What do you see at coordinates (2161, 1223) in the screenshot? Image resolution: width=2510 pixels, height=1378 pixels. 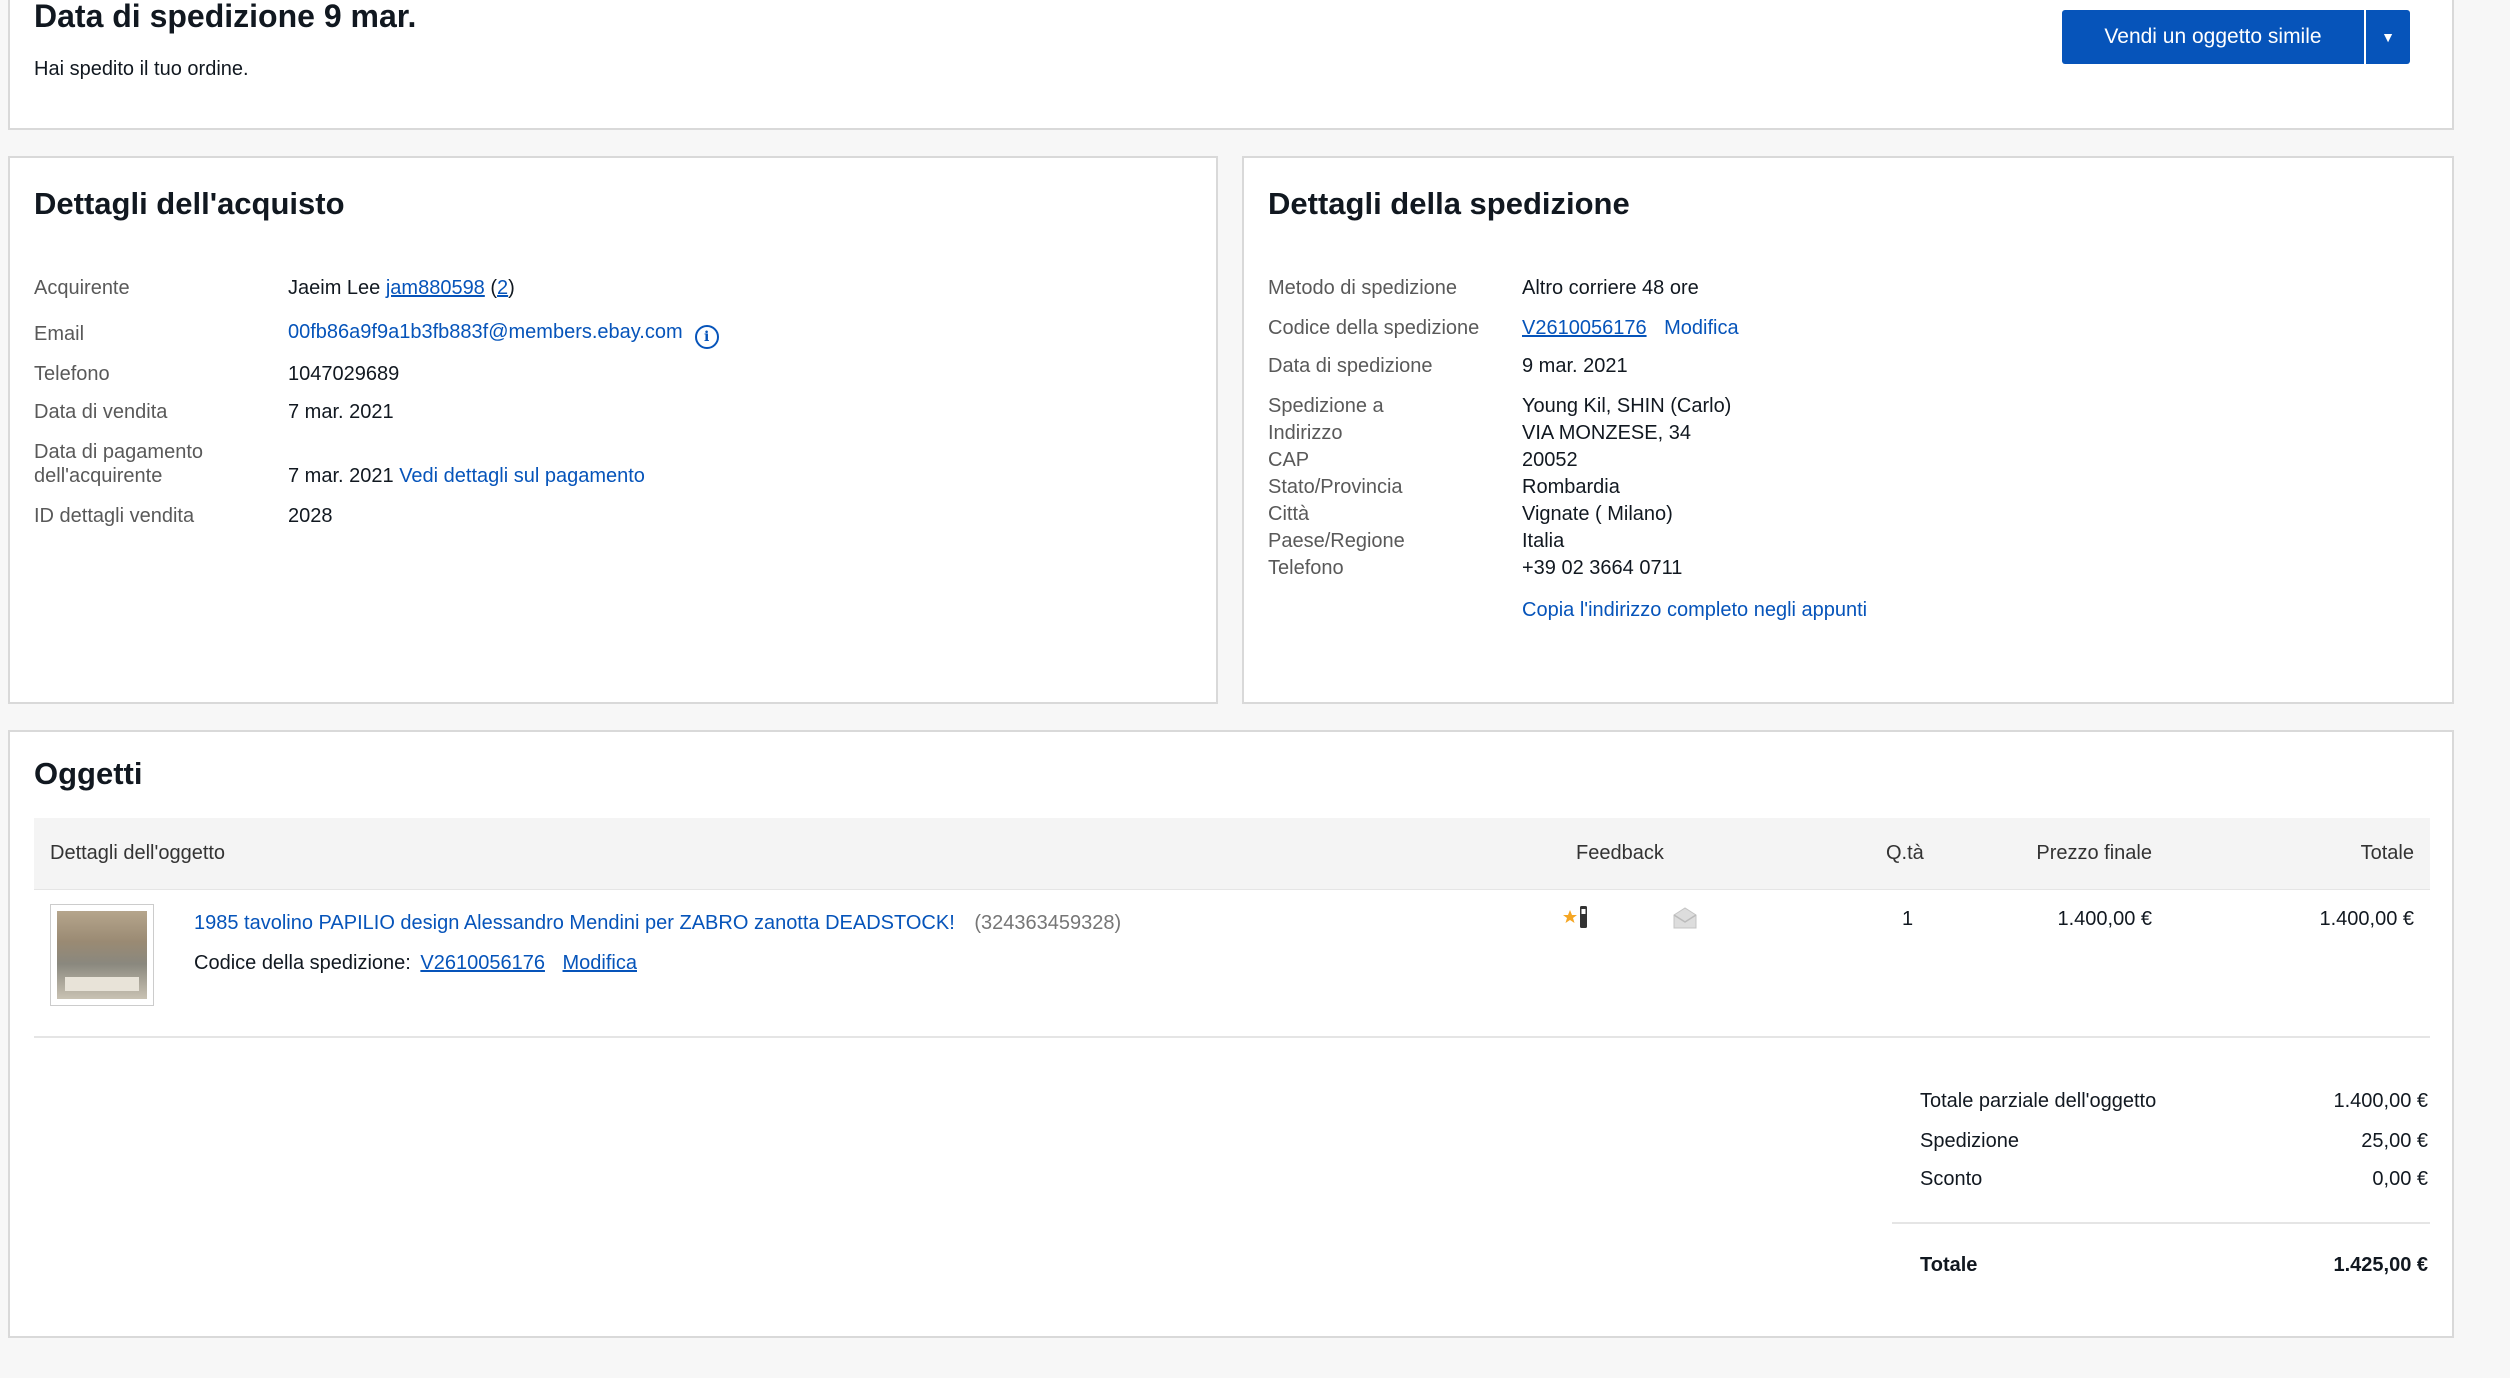 I see `totals-divider` at bounding box center [2161, 1223].